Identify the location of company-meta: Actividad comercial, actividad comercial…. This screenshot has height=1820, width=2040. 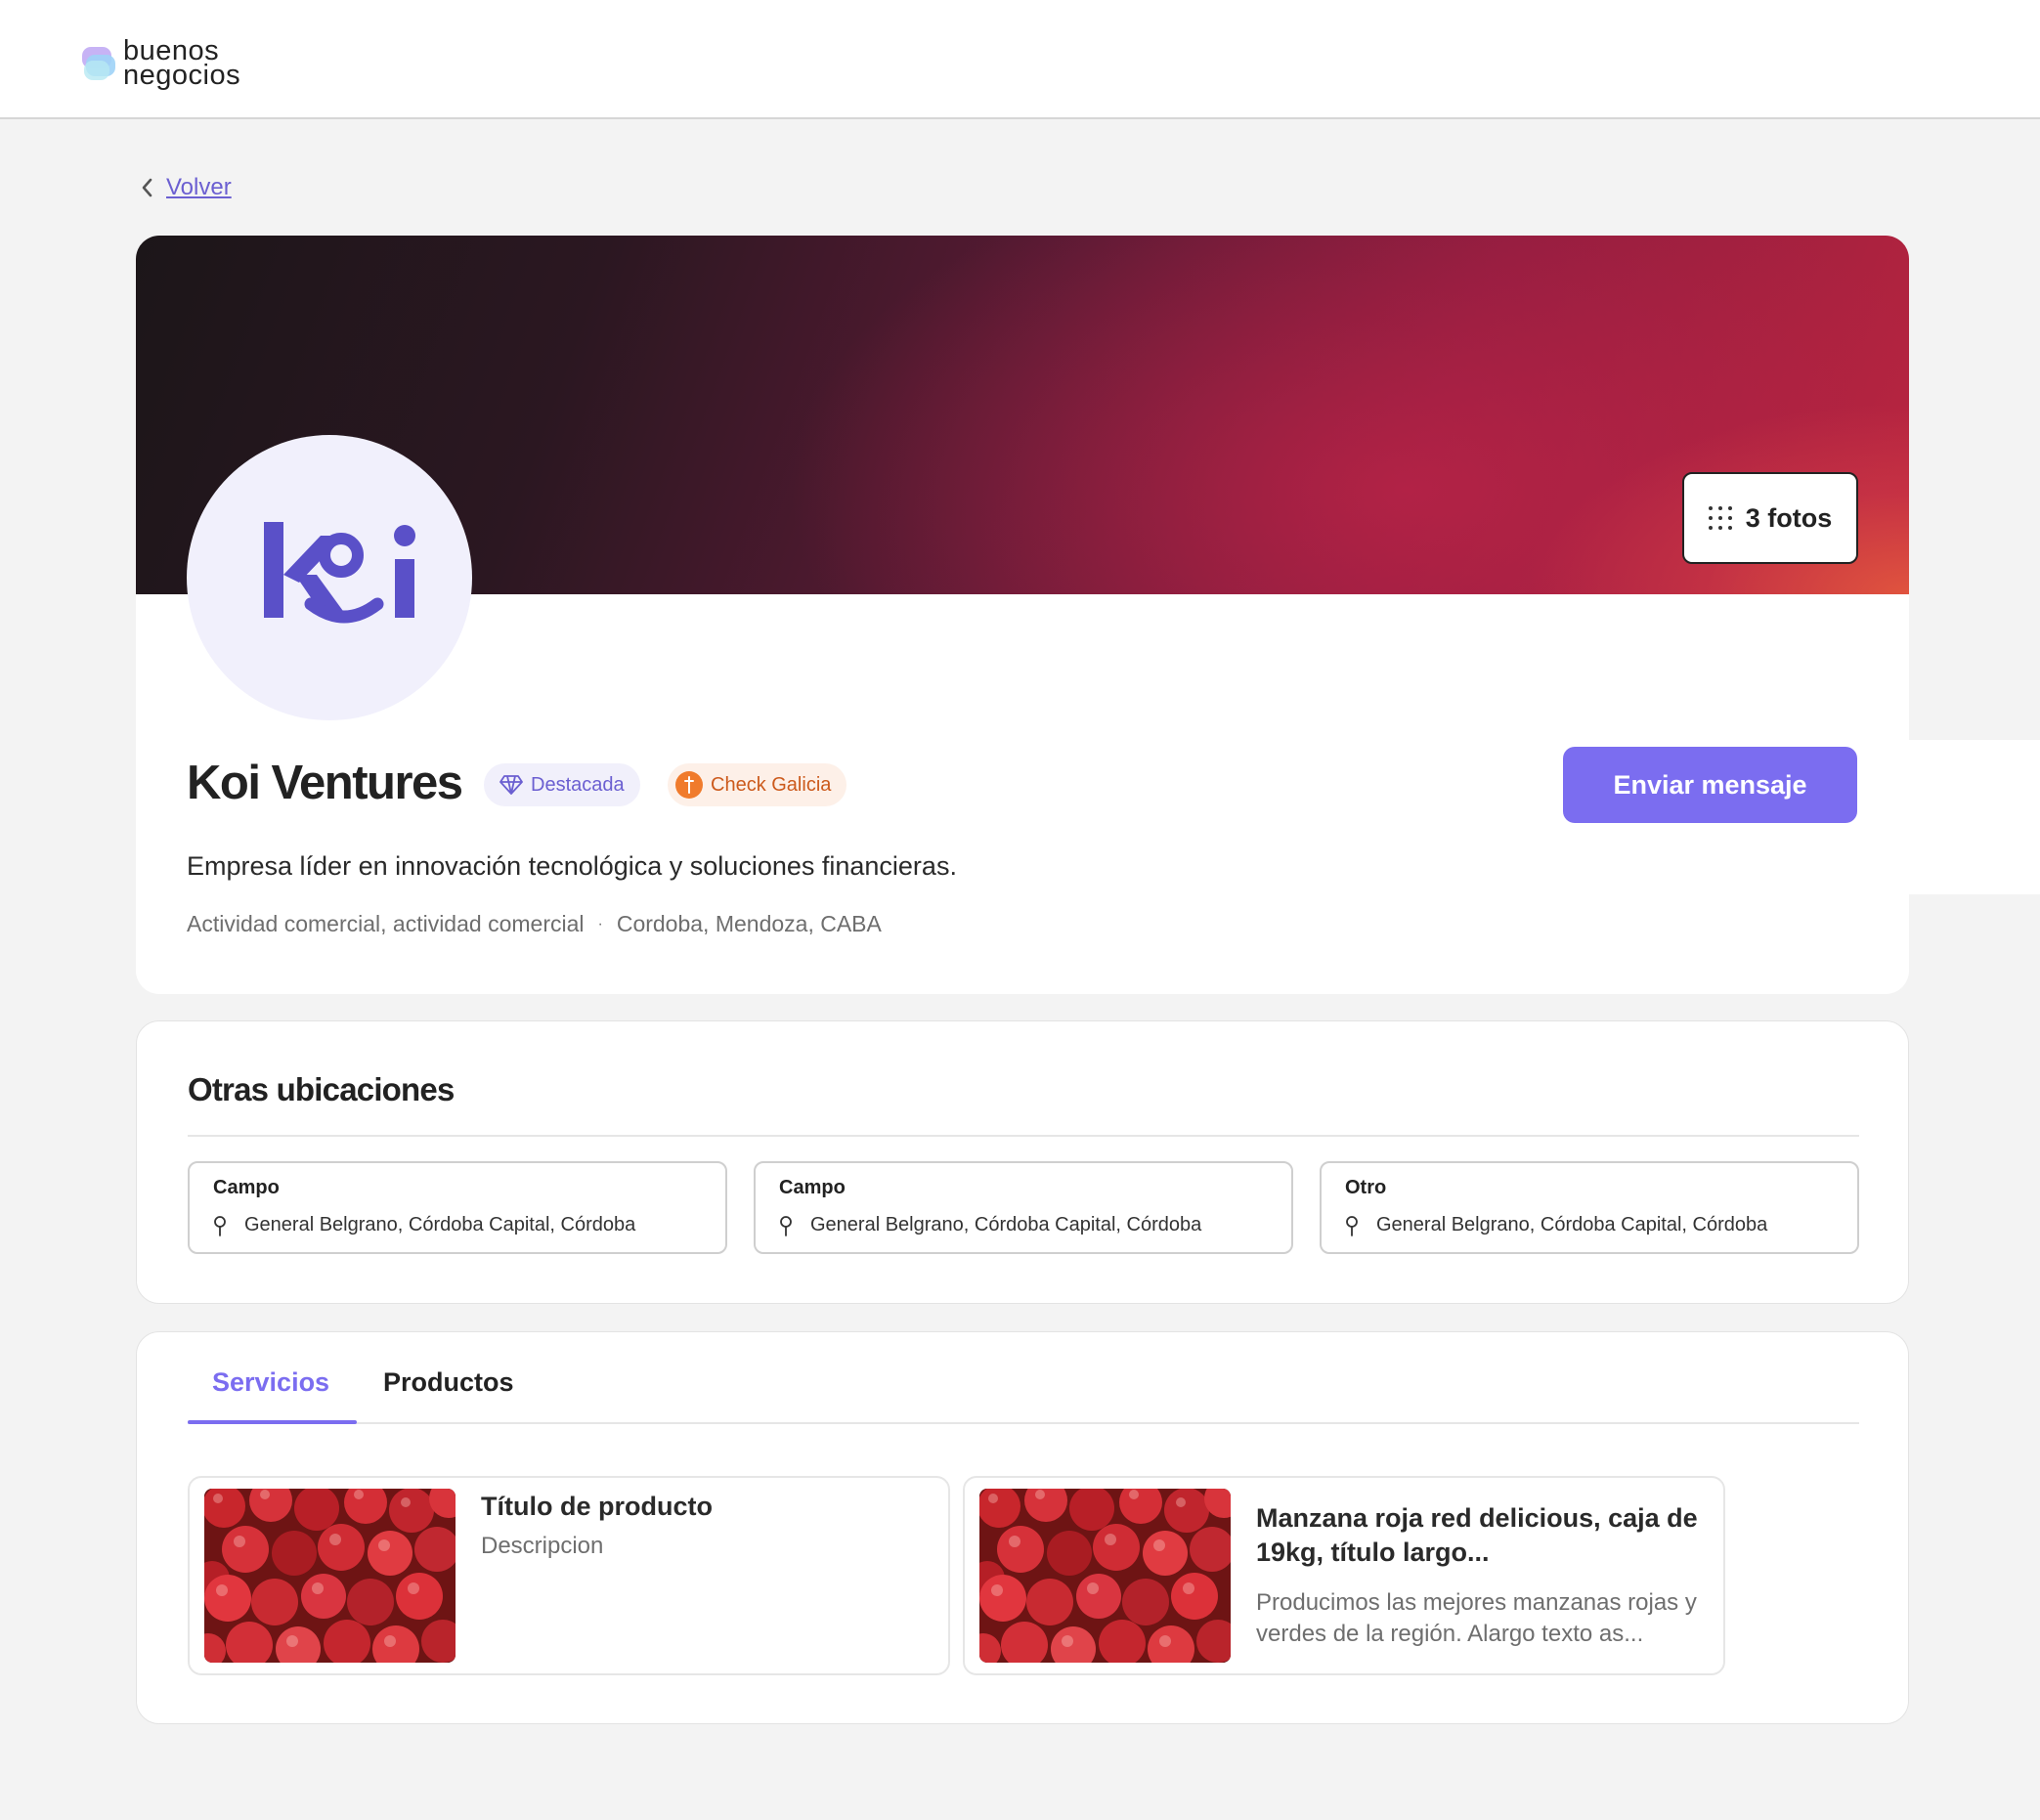
(534, 924).